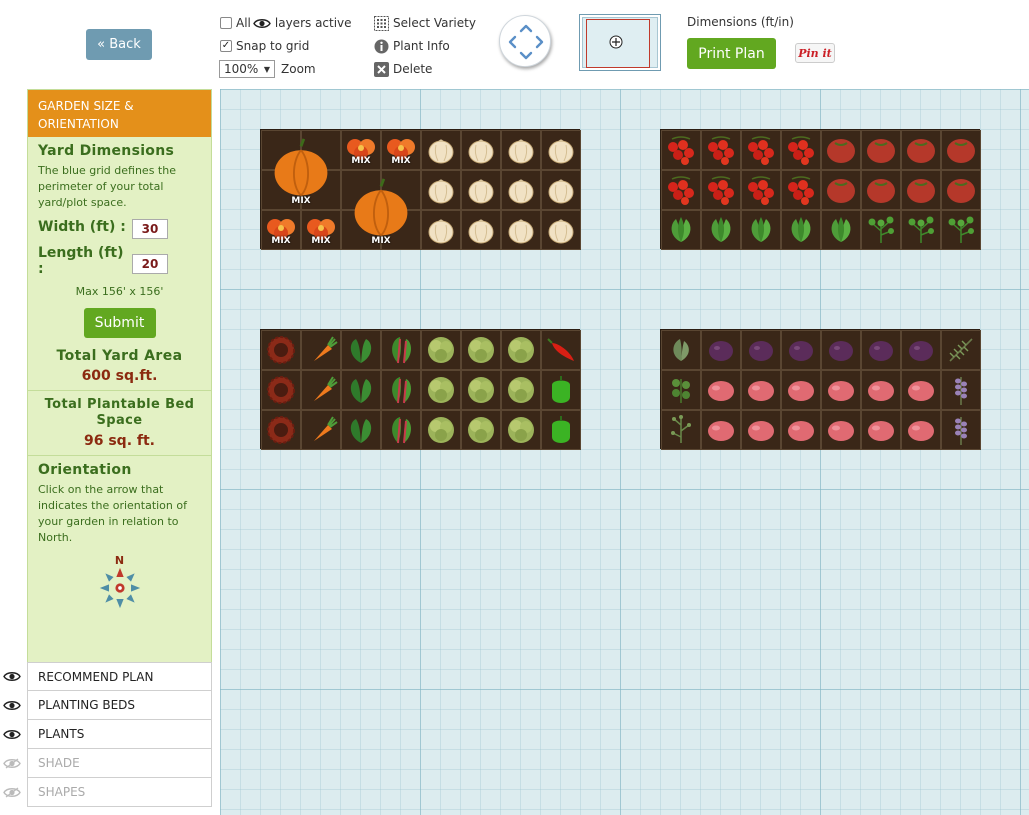 This screenshot has width=1029, height=815. What do you see at coordinates (119, 44) in the screenshot?
I see `back-button: « Back` at bounding box center [119, 44].